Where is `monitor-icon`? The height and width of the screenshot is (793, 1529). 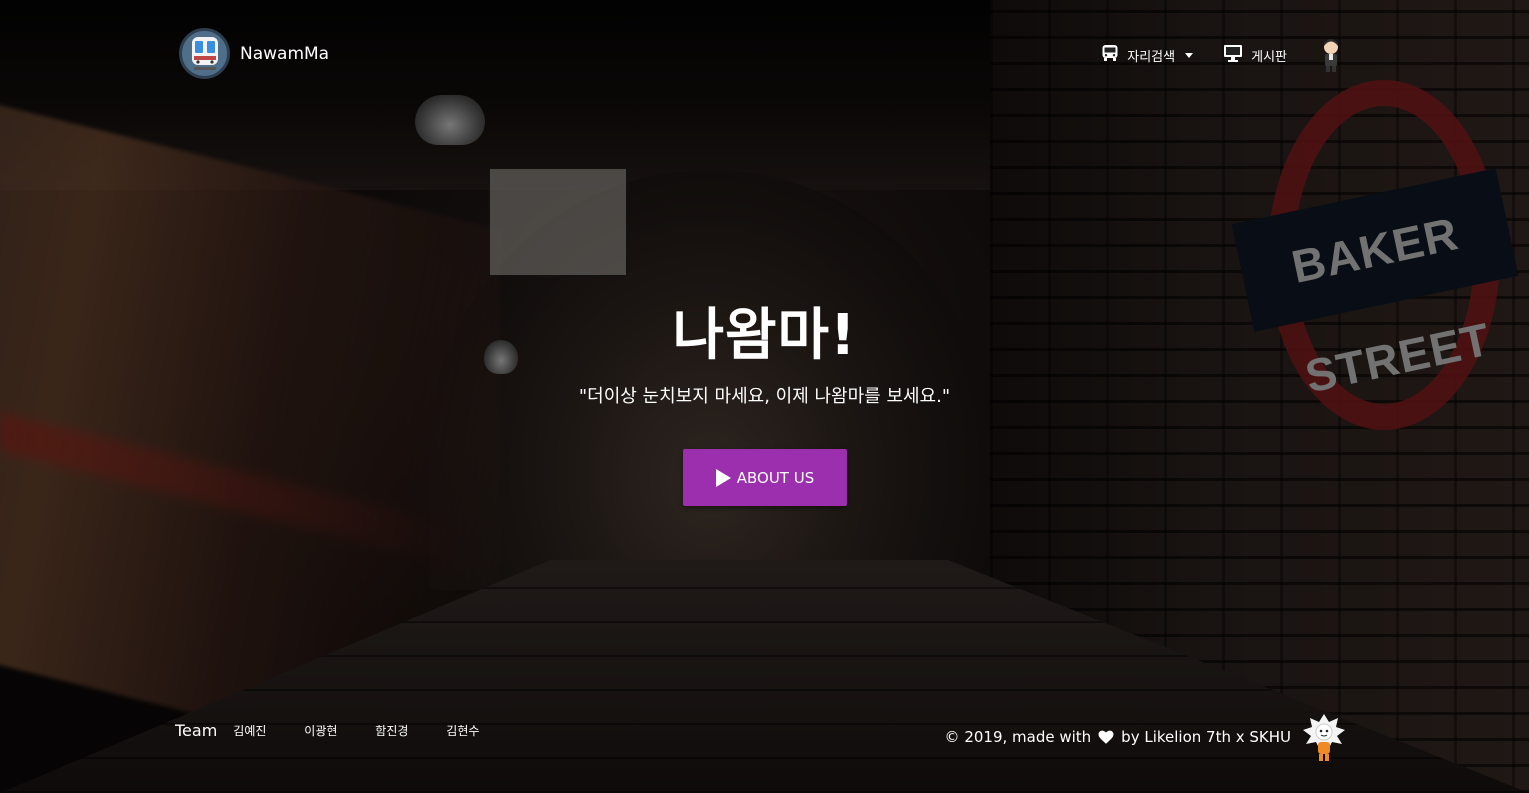
monitor-icon is located at coordinates (1233, 55).